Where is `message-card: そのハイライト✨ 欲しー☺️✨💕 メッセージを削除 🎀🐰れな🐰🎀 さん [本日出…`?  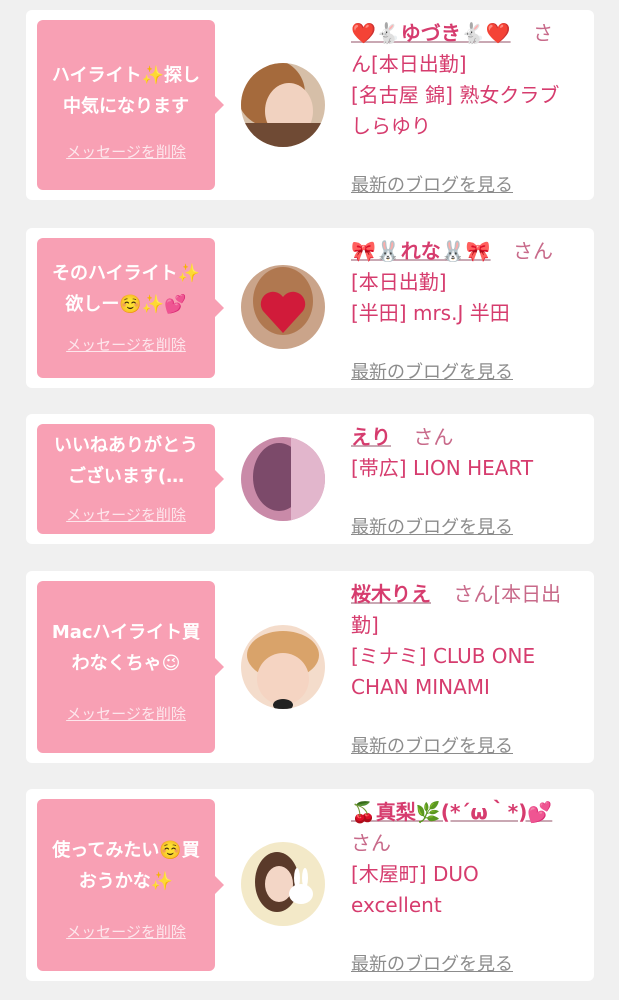 message-card: そのハイライト✨ 欲しー☺️✨💕 メッセージを削除 🎀🐰れな🐰🎀 さん [本日出… is located at coordinates (310, 308).